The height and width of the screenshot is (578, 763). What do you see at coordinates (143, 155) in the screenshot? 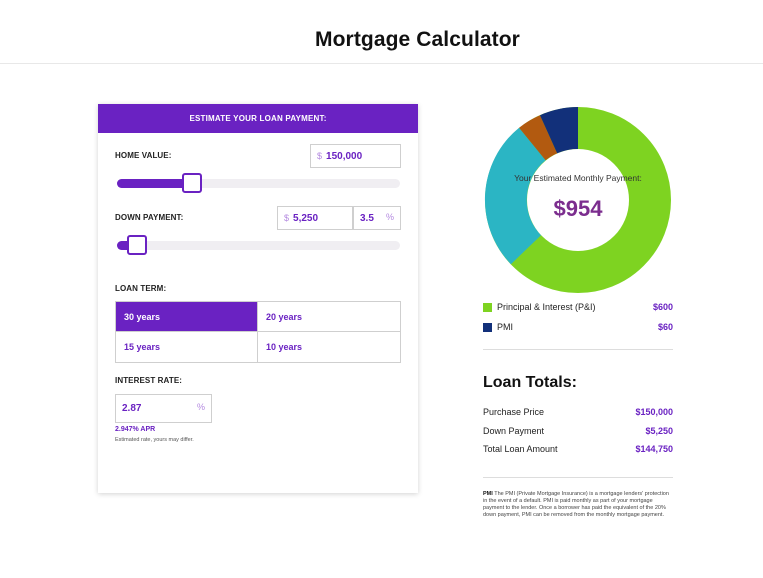
I see `home-value-label: HOME VALUE:` at bounding box center [143, 155].